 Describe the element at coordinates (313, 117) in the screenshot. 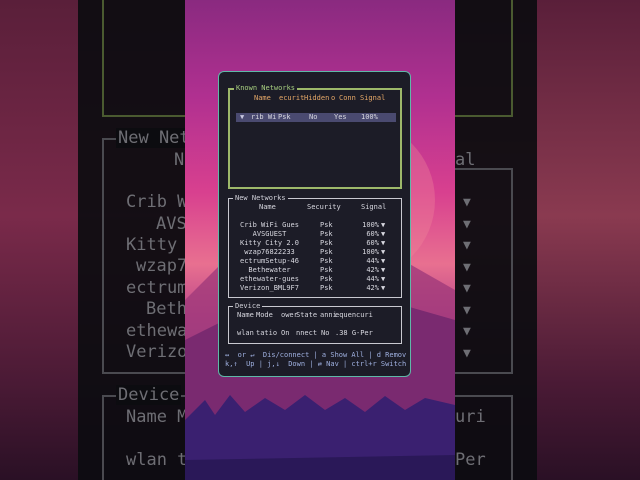

I see `cell-hidden: No` at that location.